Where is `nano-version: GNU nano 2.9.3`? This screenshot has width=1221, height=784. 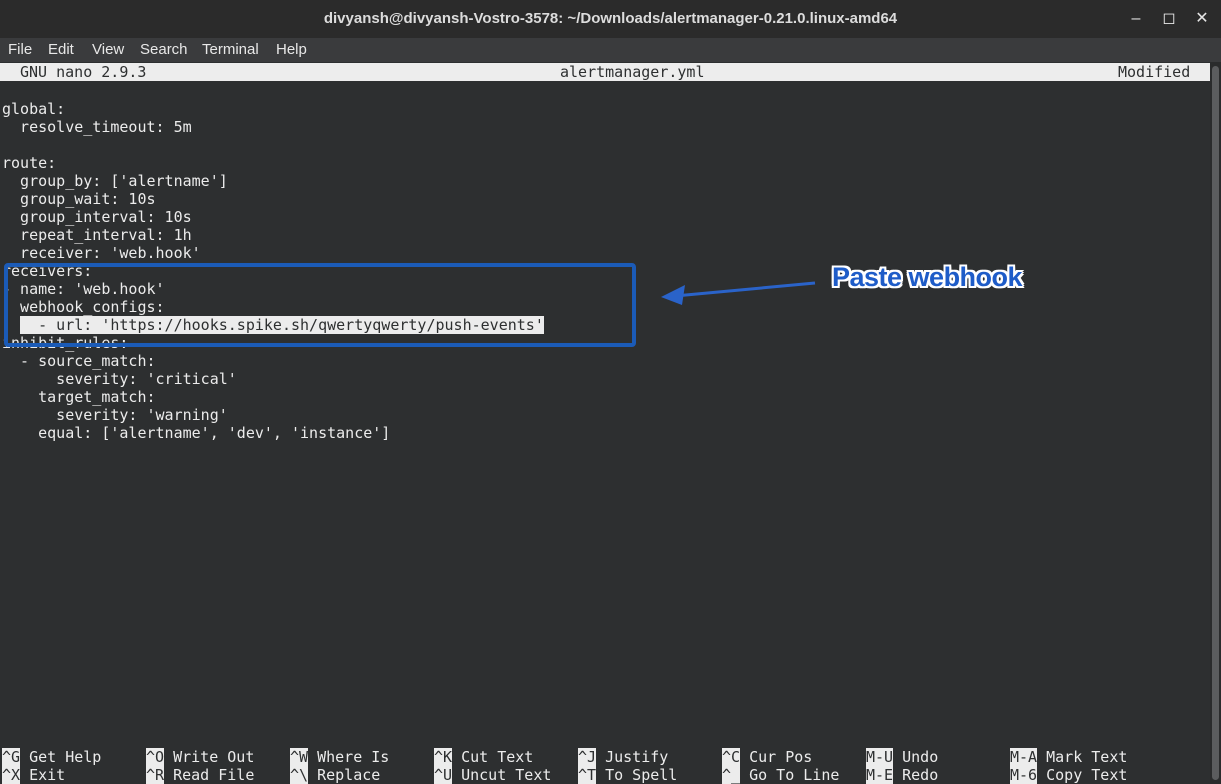 nano-version: GNU nano 2.9.3 is located at coordinates (83, 72).